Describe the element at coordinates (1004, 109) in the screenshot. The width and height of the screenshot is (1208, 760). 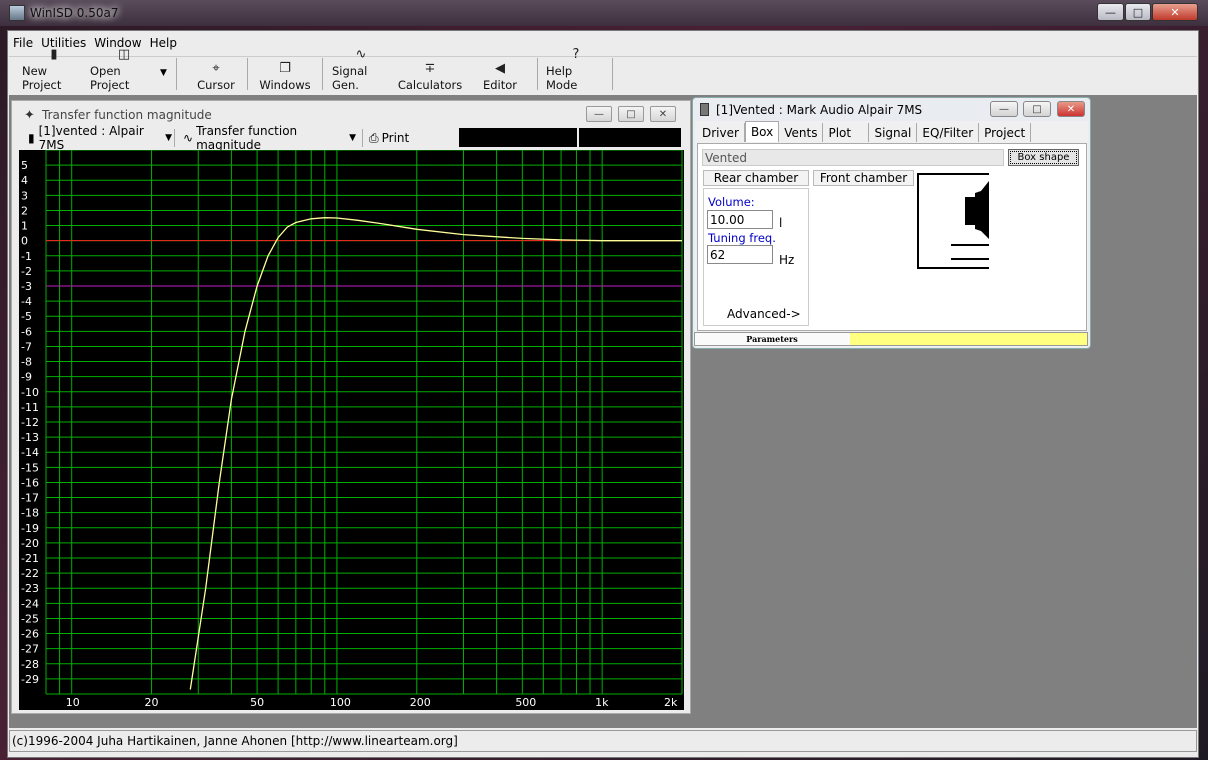
I see `box-minimize-button: —` at that location.